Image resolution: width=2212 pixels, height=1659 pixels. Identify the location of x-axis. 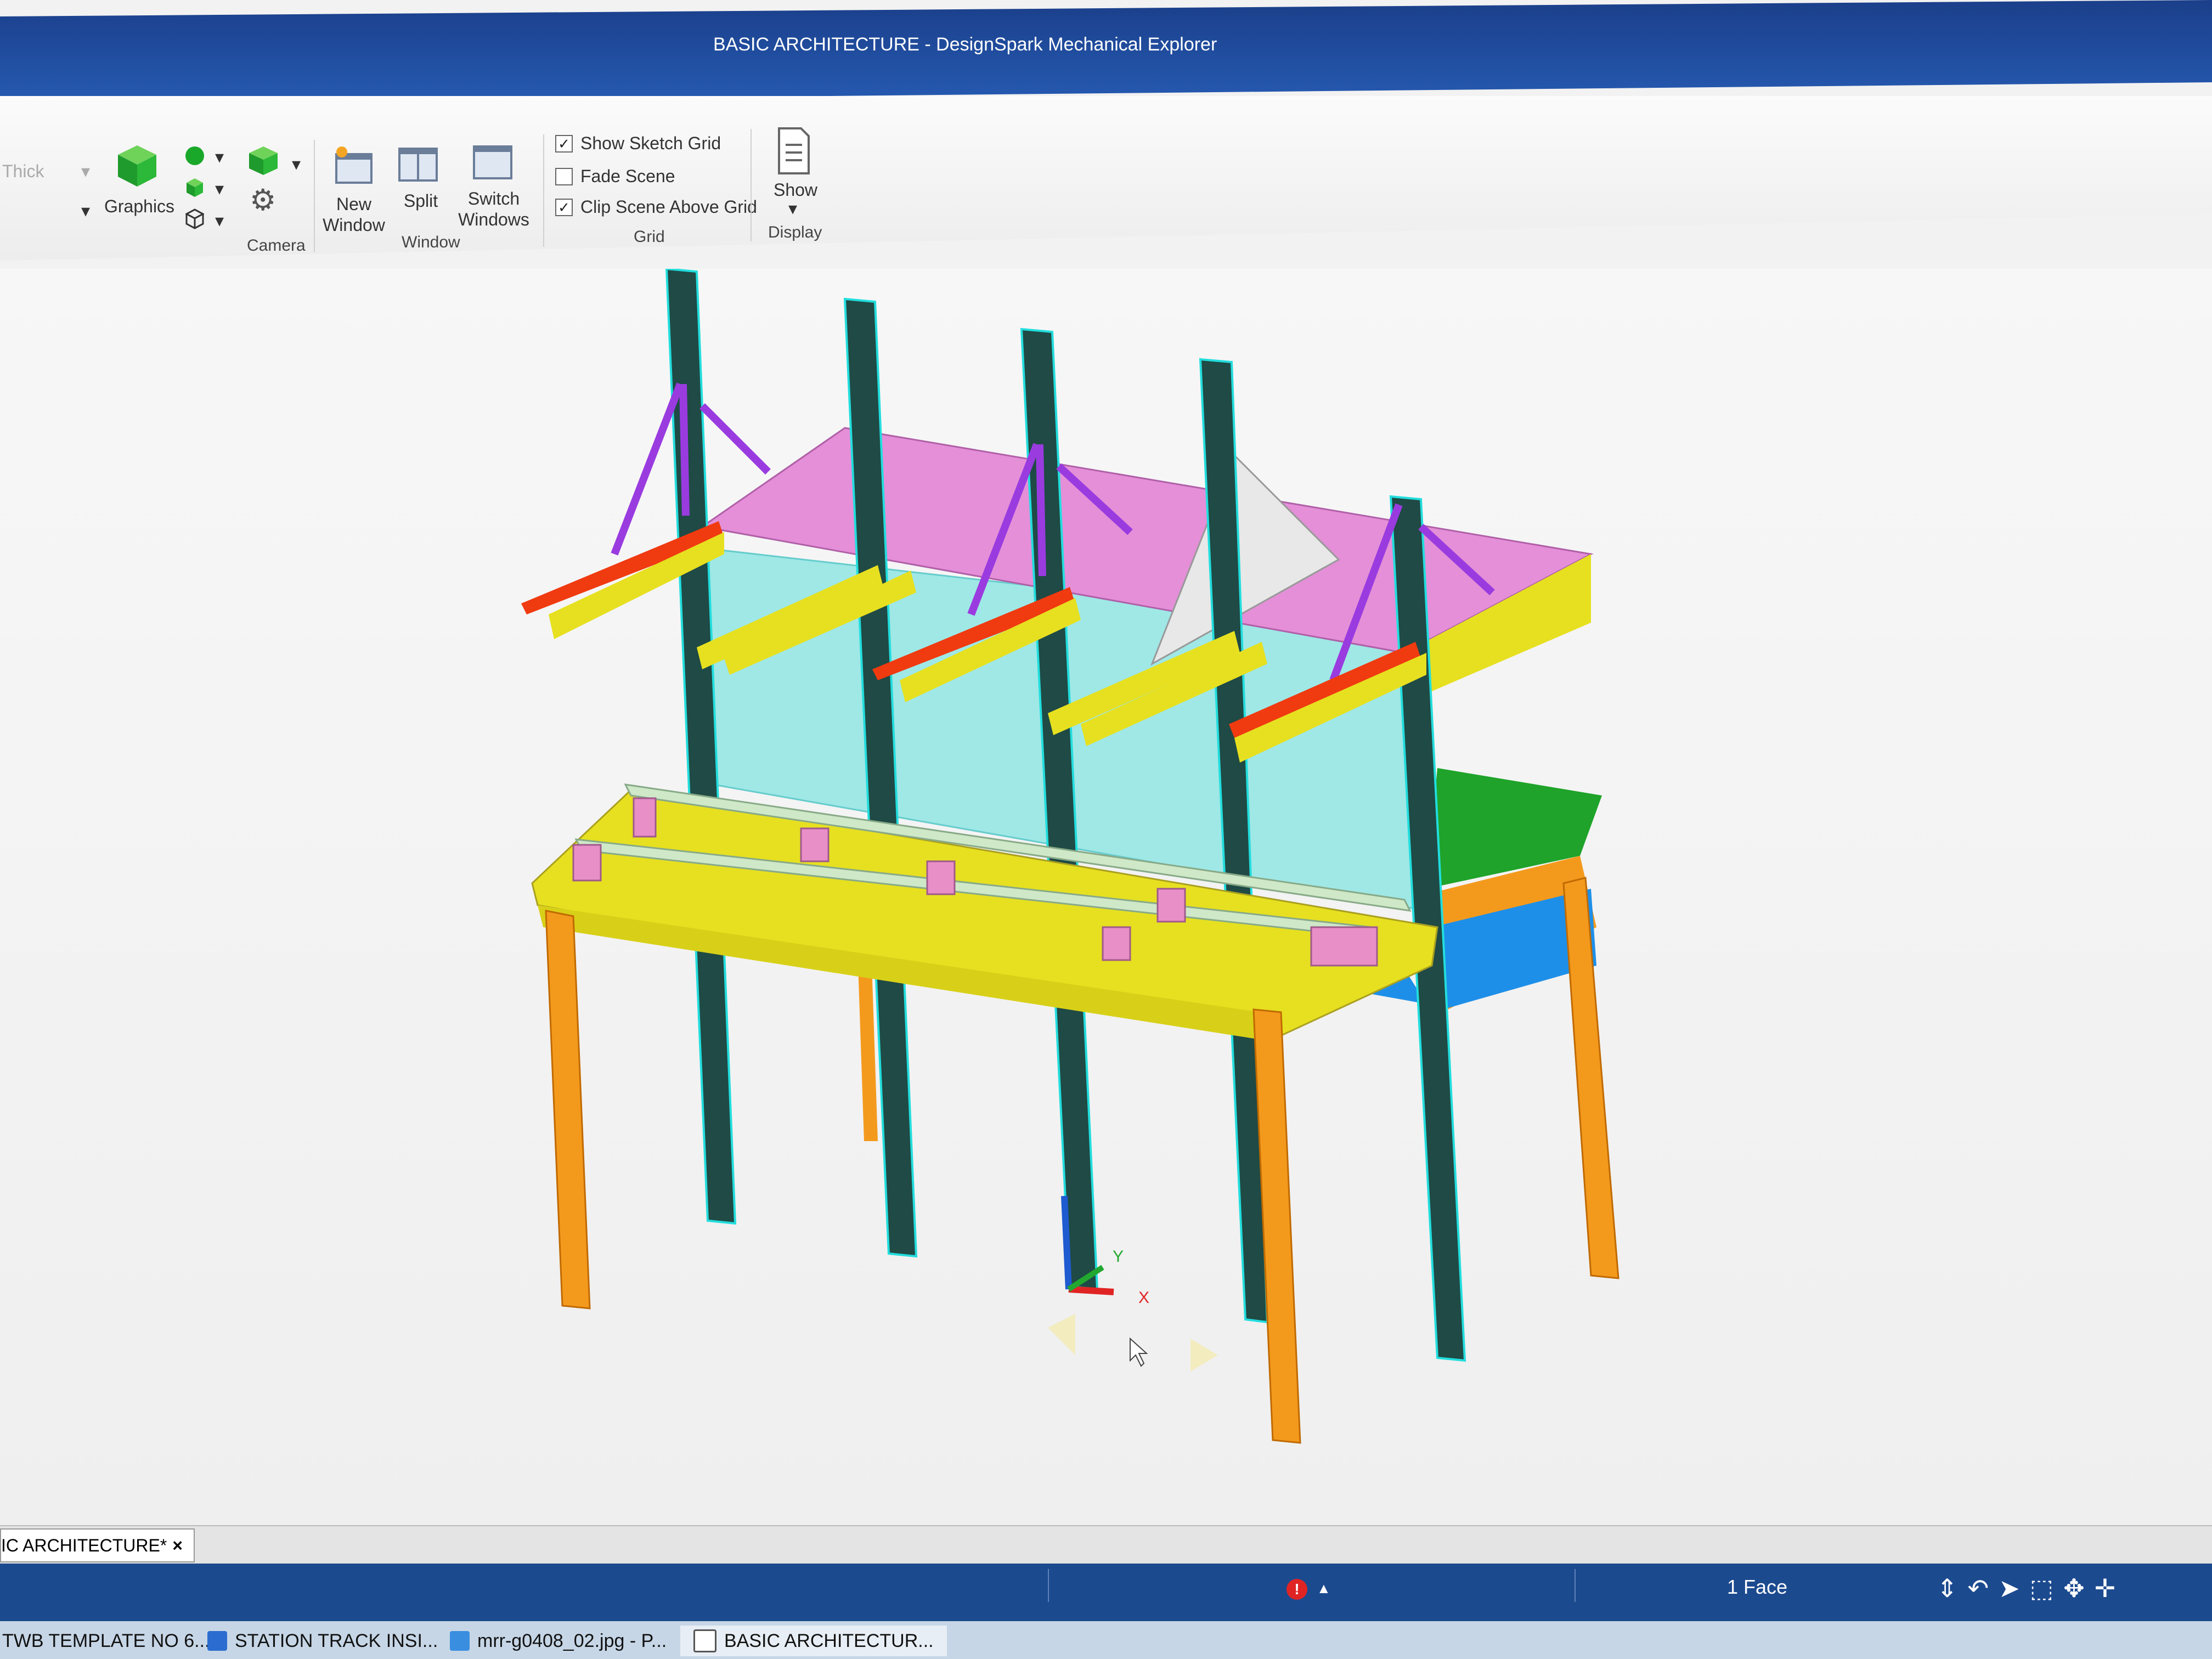
(1091, 1290).